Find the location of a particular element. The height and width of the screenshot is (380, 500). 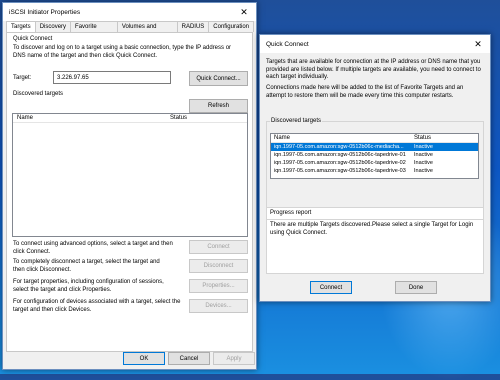

title-bar: iSCSI Initiator Properties ✕ is located at coordinates (129, 12).